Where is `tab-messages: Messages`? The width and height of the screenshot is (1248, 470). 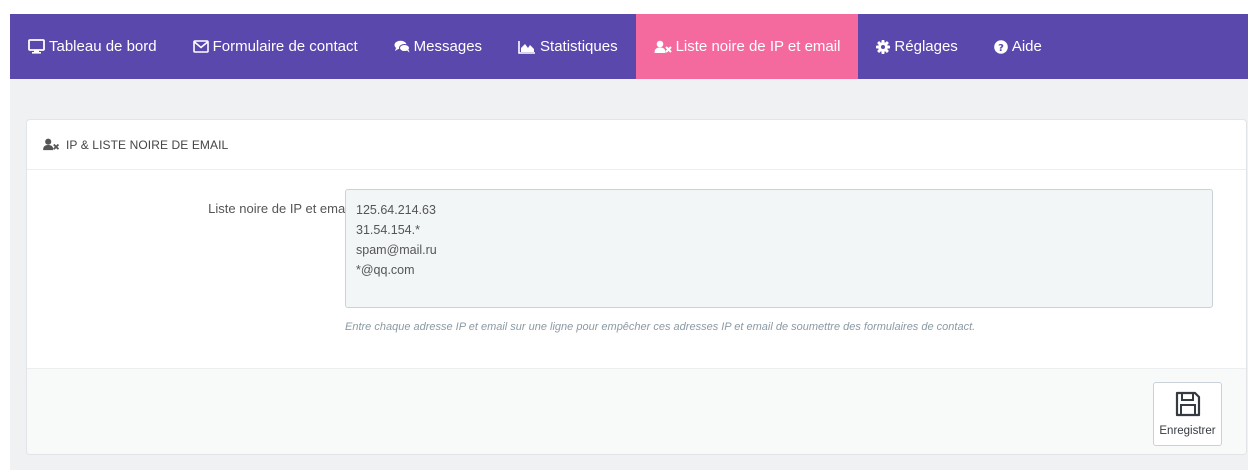 tab-messages: Messages is located at coordinates (438, 46).